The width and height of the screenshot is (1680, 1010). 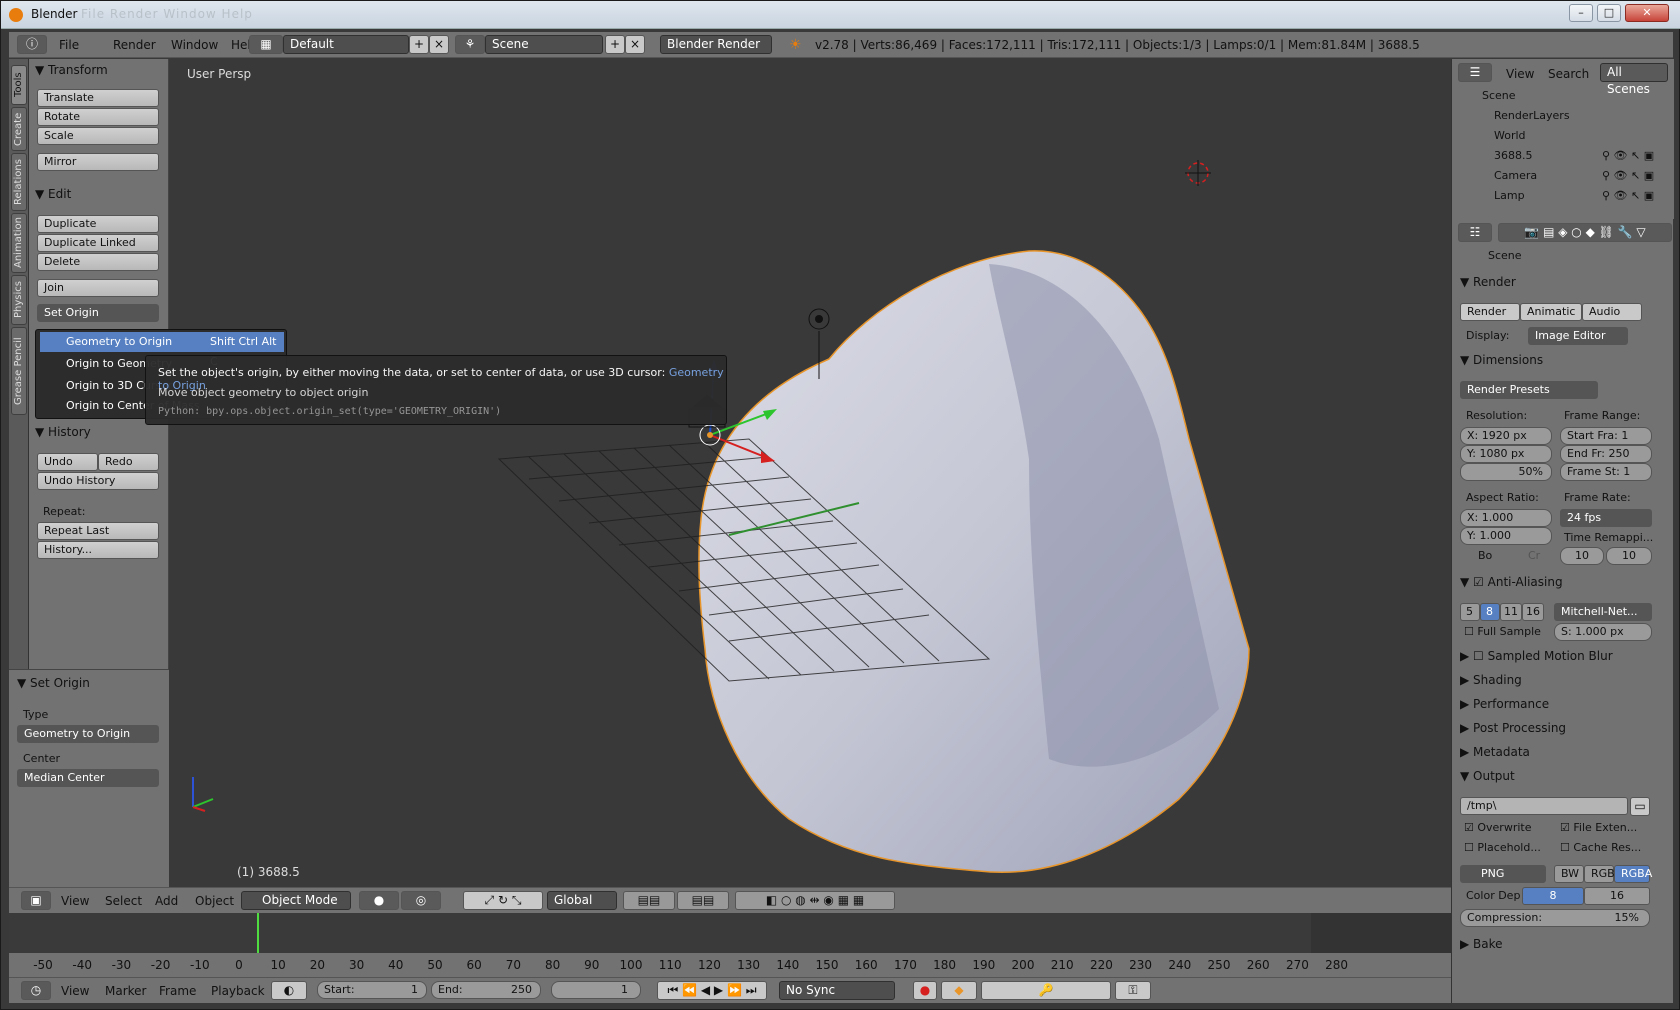 What do you see at coordinates (1551, 312) in the screenshot?
I see `animation-button: Animatic` at bounding box center [1551, 312].